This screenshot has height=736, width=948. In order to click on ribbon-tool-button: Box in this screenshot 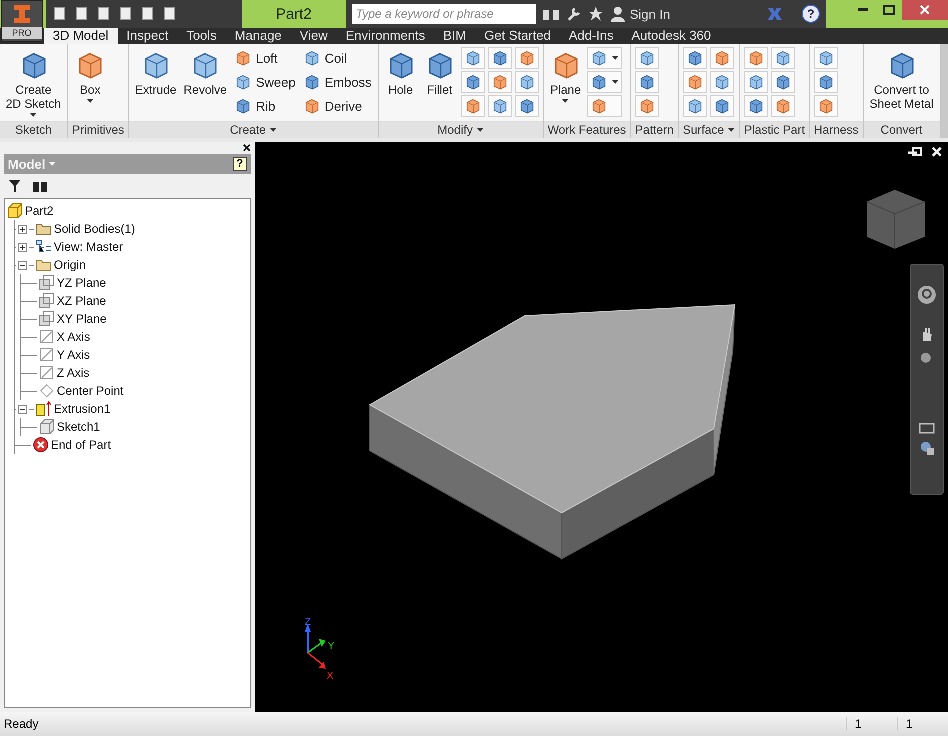, I will do `click(90, 76)`.